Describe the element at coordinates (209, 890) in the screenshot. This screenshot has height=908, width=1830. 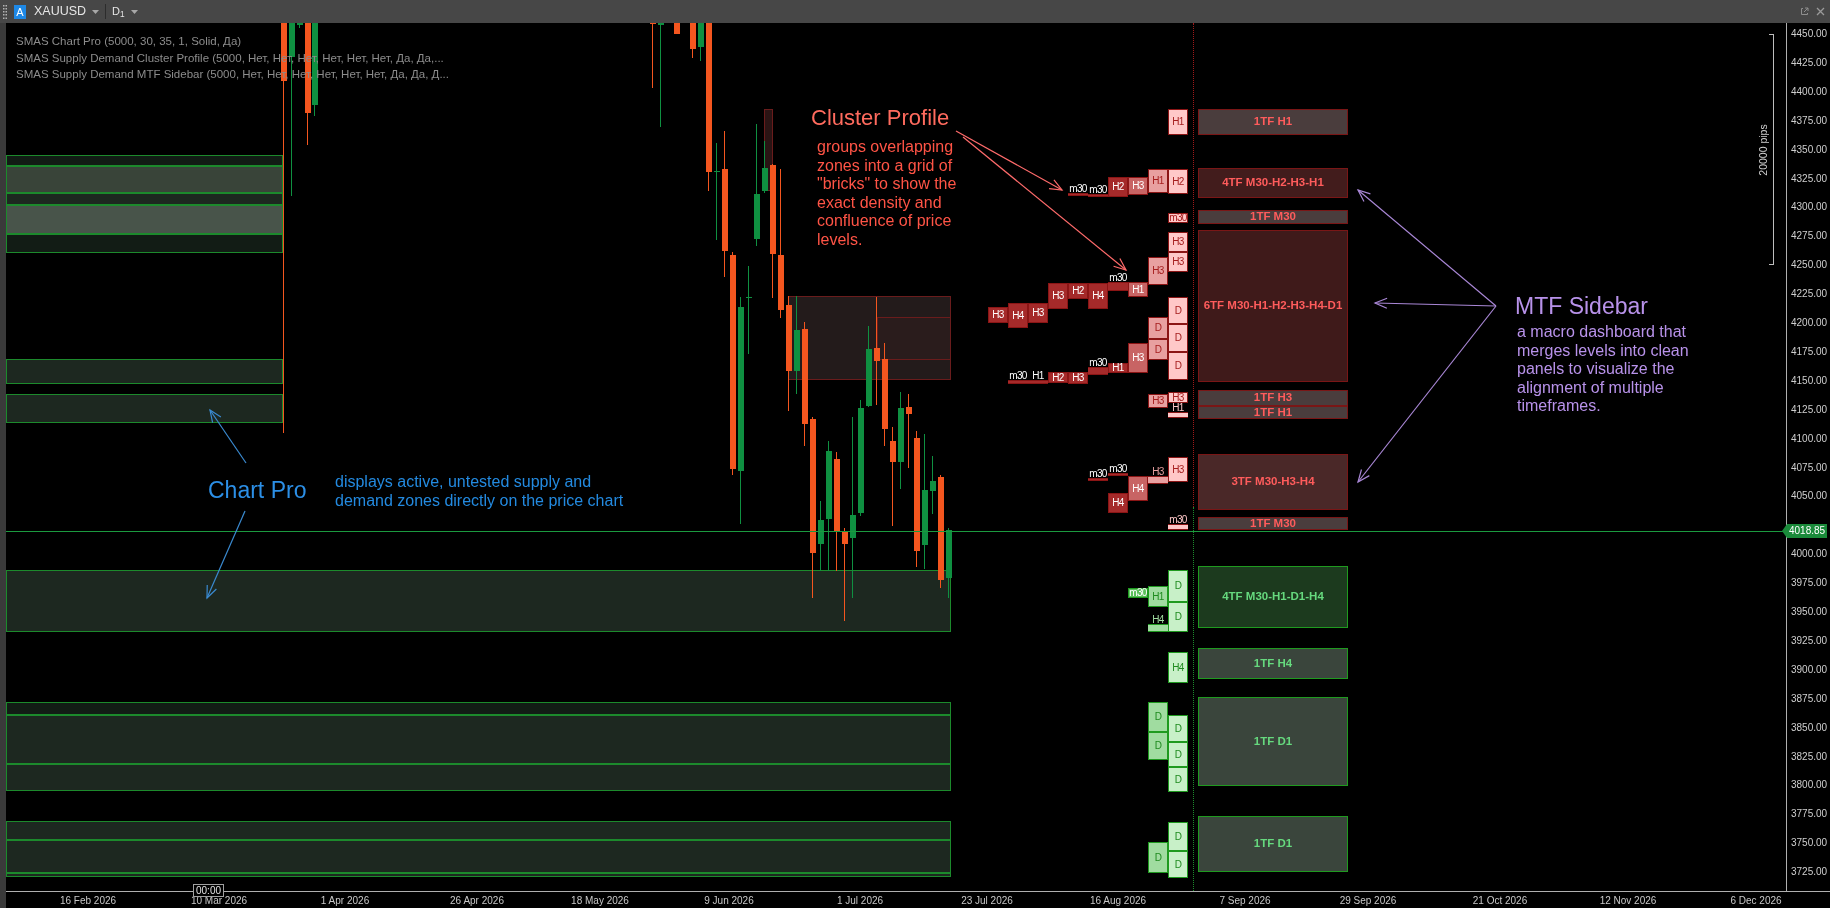
I see `time-cursor-label: 00:00` at that location.